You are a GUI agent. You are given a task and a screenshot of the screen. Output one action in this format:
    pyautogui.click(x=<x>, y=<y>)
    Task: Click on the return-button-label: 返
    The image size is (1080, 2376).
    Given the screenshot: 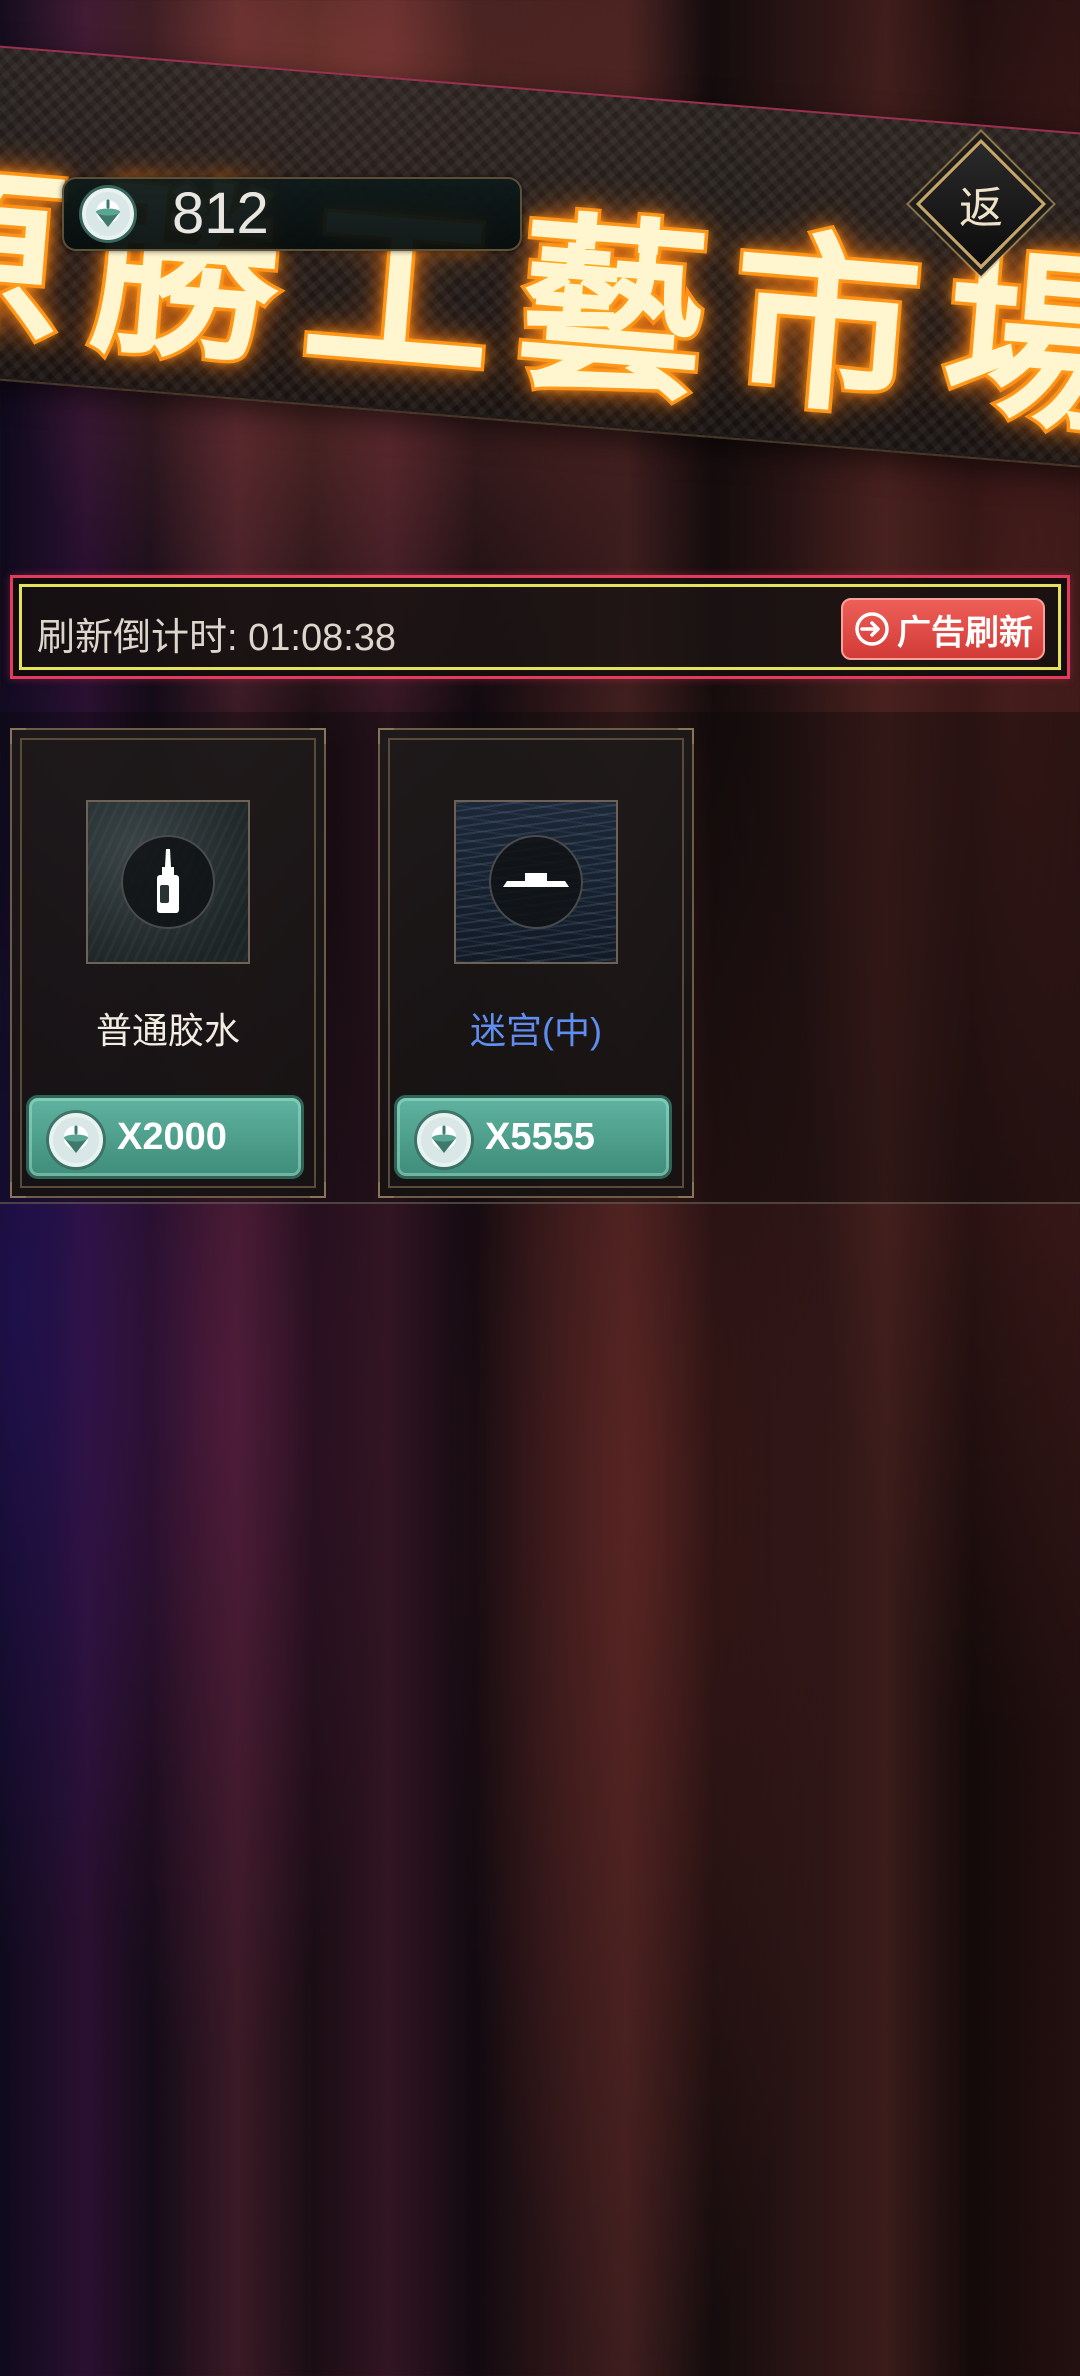 What is the action you would take?
    pyautogui.click(x=981, y=208)
    